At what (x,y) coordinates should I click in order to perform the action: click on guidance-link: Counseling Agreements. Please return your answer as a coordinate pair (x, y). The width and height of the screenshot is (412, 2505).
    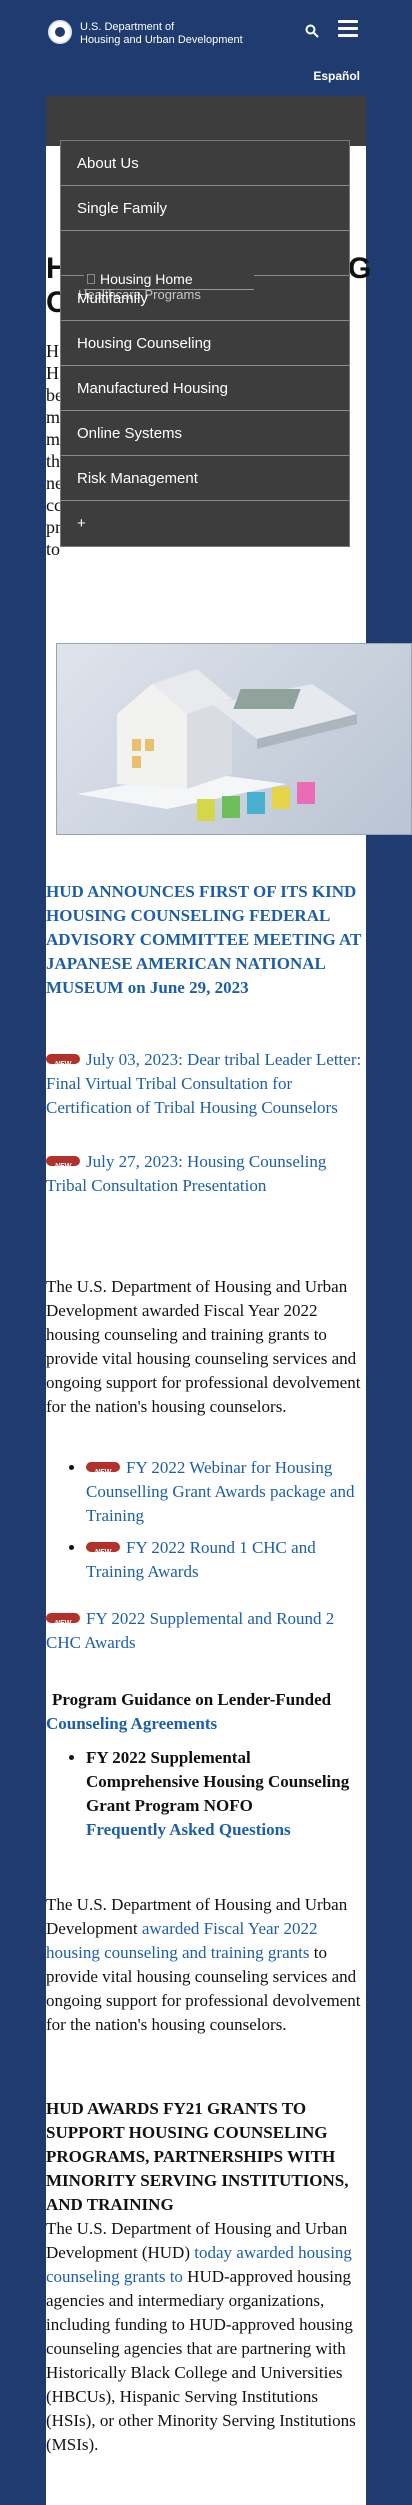
    Looking at the image, I should click on (206, 1724).